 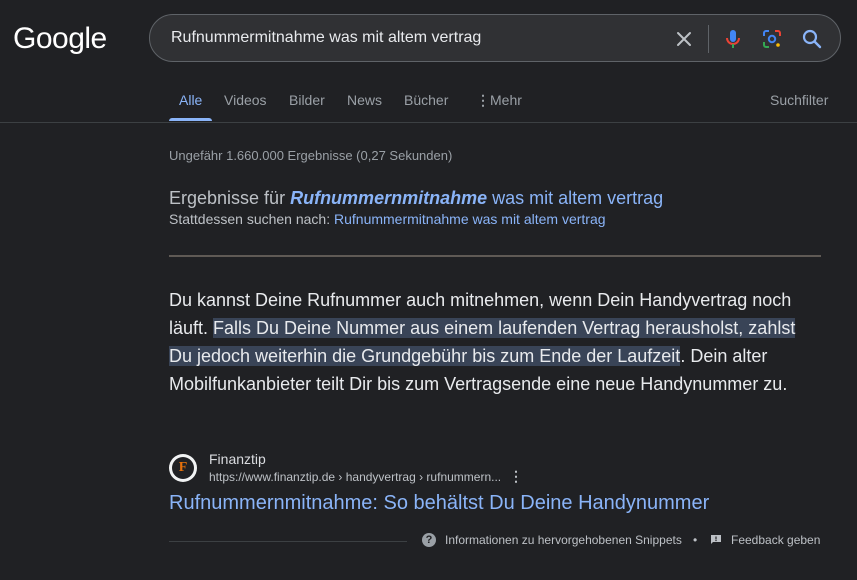 What do you see at coordinates (765, 540) in the screenshot?
I see `feedback-link: Feedback geben` at bounding box center [765, 540].